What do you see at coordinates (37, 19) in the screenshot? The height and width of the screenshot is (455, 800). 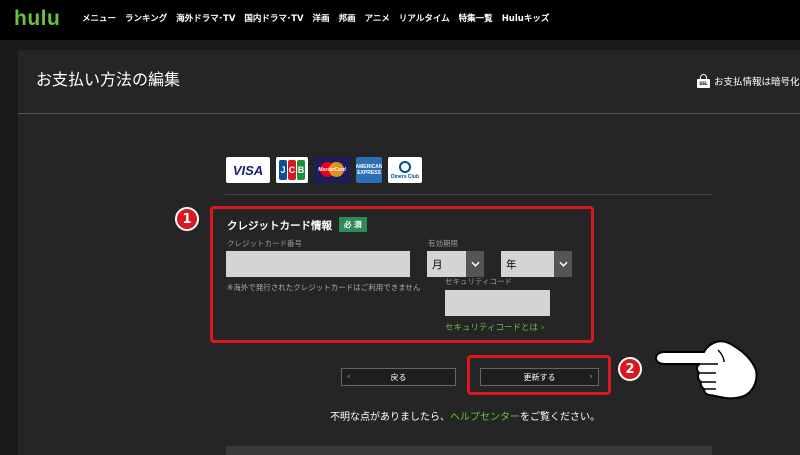 I see `hulu-logo: hulu` at bounding box center [37, 19].